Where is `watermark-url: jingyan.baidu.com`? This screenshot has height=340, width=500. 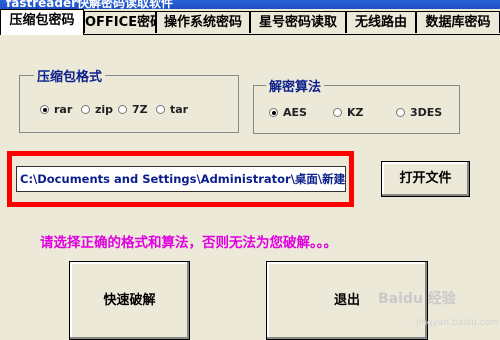
watermark-url: jingyan.baidu.com is located at coordinates (458, 323).